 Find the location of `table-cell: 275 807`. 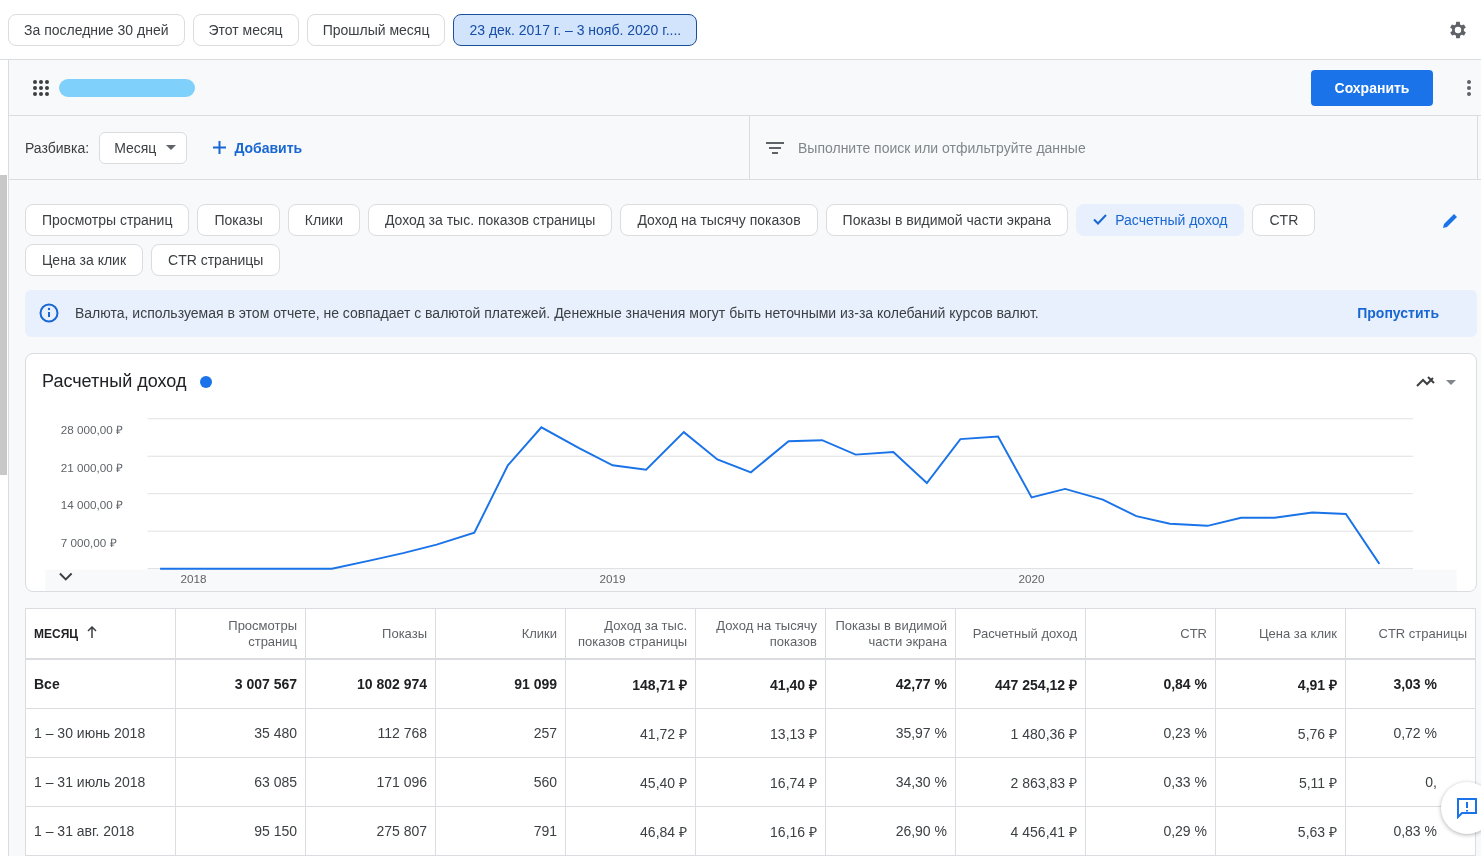

table-cell: 275 807 is located at coordinates (370, 831).